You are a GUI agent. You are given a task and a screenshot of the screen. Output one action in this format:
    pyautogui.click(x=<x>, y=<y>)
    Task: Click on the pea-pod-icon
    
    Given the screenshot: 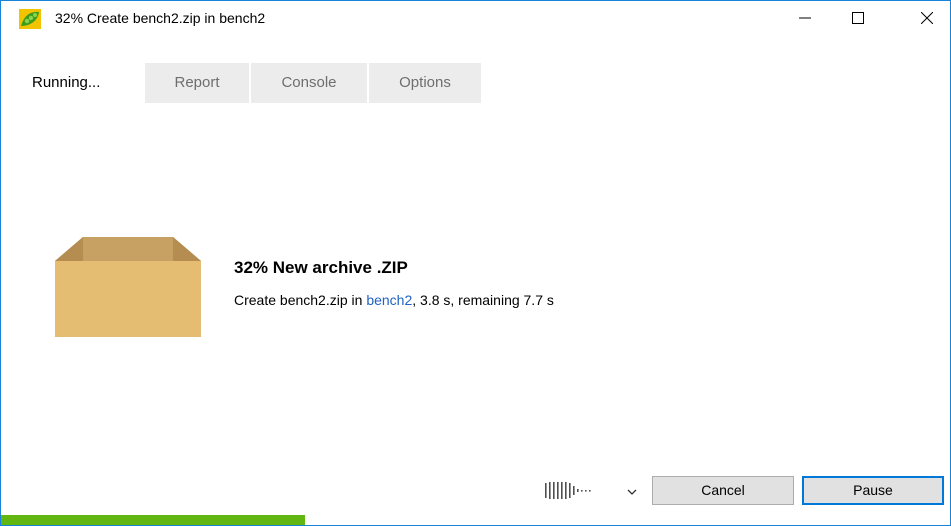 What is the action you would take?
    pyautogui.click(x=30, y=19)
    